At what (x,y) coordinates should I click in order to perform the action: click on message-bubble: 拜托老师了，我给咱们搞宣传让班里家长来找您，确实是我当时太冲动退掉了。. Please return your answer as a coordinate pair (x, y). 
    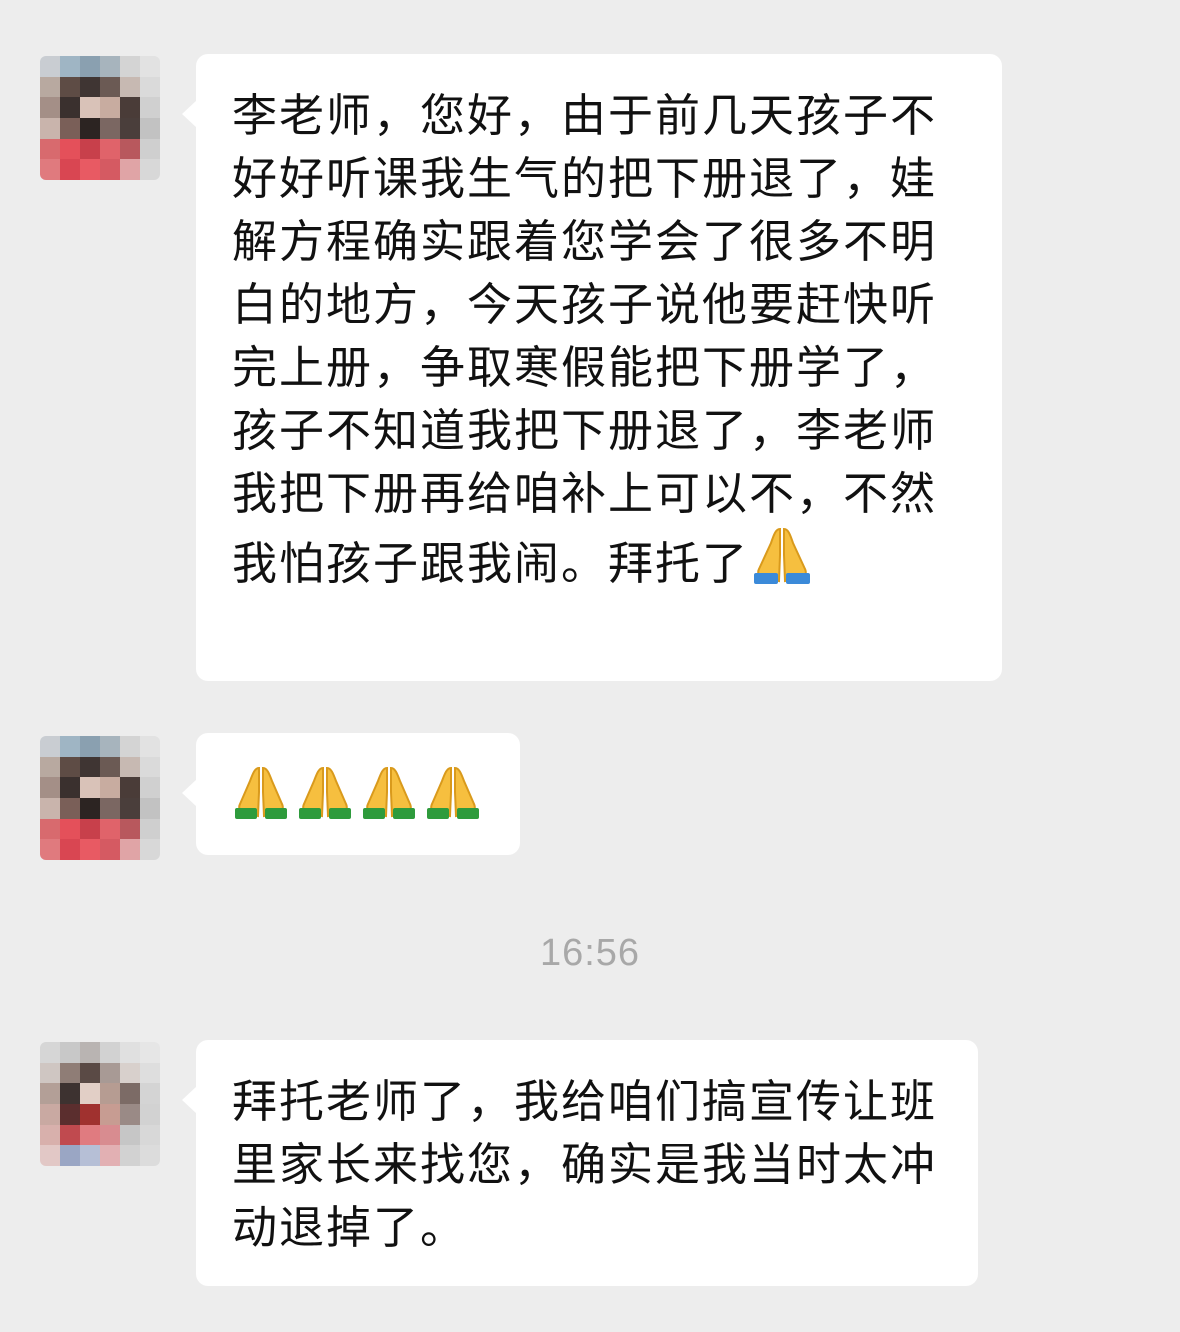
    Looking at the image, I should click on (580, 1163).